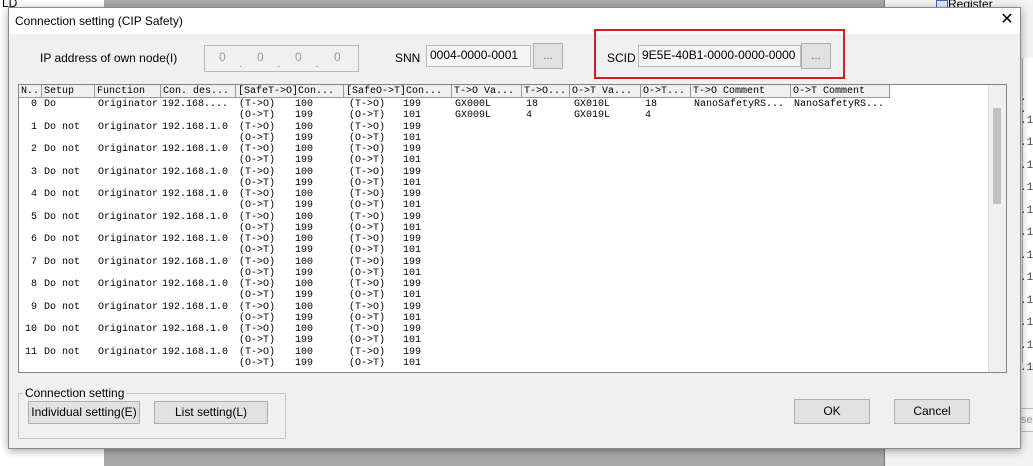 Image resolution: width=1033 pixels, height=466 pixels. Describe the element at coordinates (478, 56) in the screenshot. I see `snn-field: 0004-0000-0001` at that location.